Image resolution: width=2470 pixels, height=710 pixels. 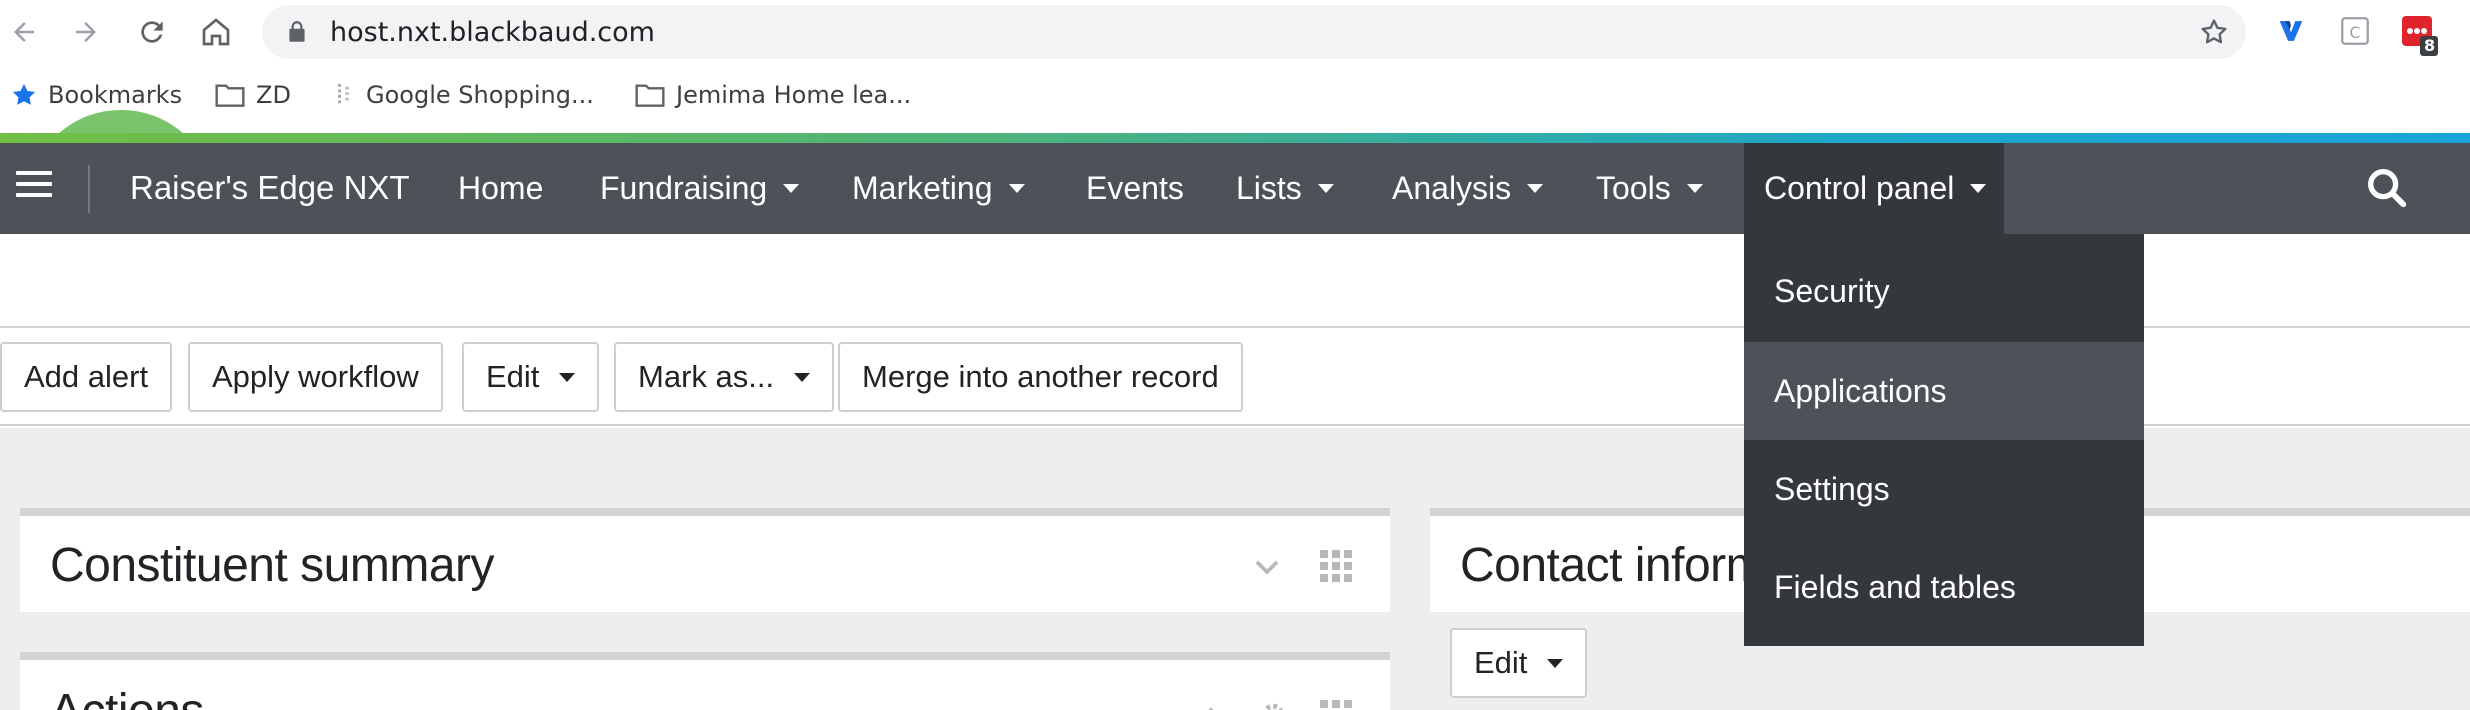 What do you see at coordinates (1254, 32) in the screenshot?
I see `address-bar: host.nxt.blackbaud.com` at bounding box center [1254, 32].